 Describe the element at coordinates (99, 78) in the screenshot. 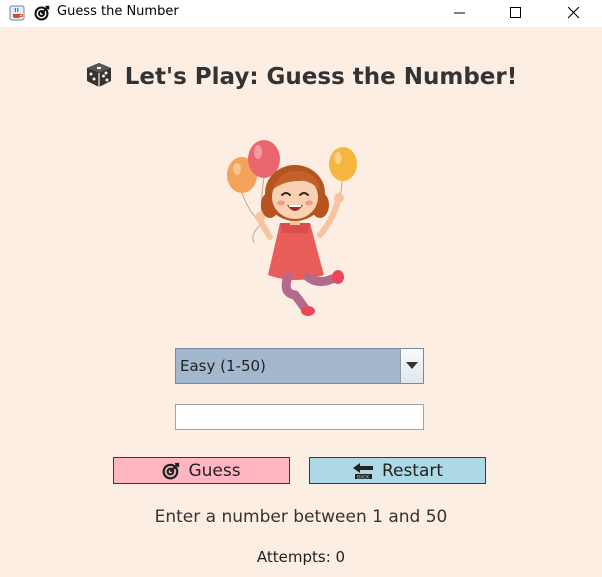

I see `dice-icon` at that location.